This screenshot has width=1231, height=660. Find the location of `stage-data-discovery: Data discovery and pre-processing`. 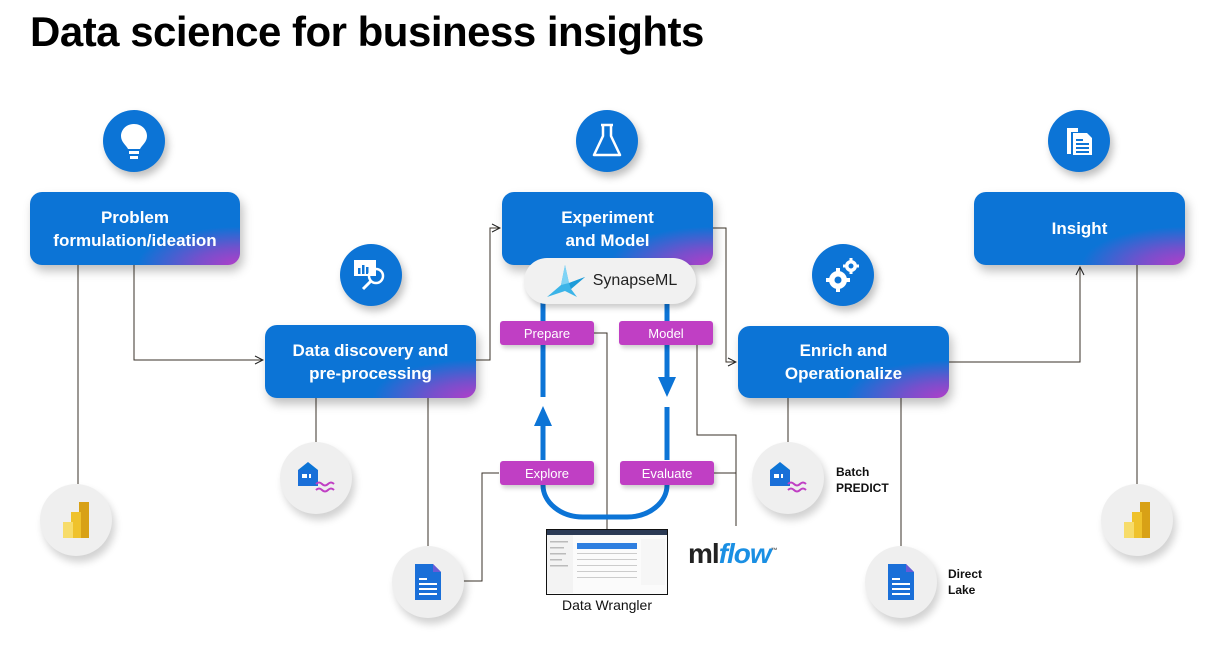

stage-data-discovery: Data discovery and pre-processing is located at coordinates (370, 361).